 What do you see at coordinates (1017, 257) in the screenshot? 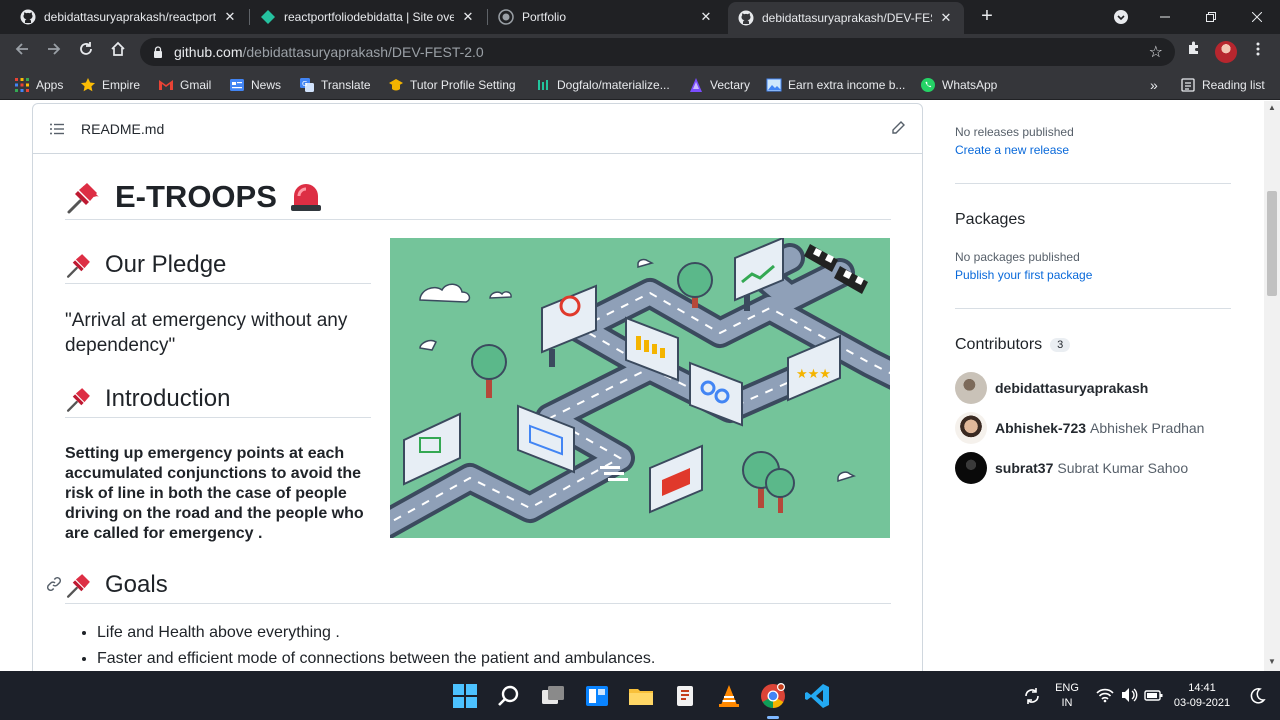
I see `packages-empty-text: No packages published` at bounding box center [1017, 257].